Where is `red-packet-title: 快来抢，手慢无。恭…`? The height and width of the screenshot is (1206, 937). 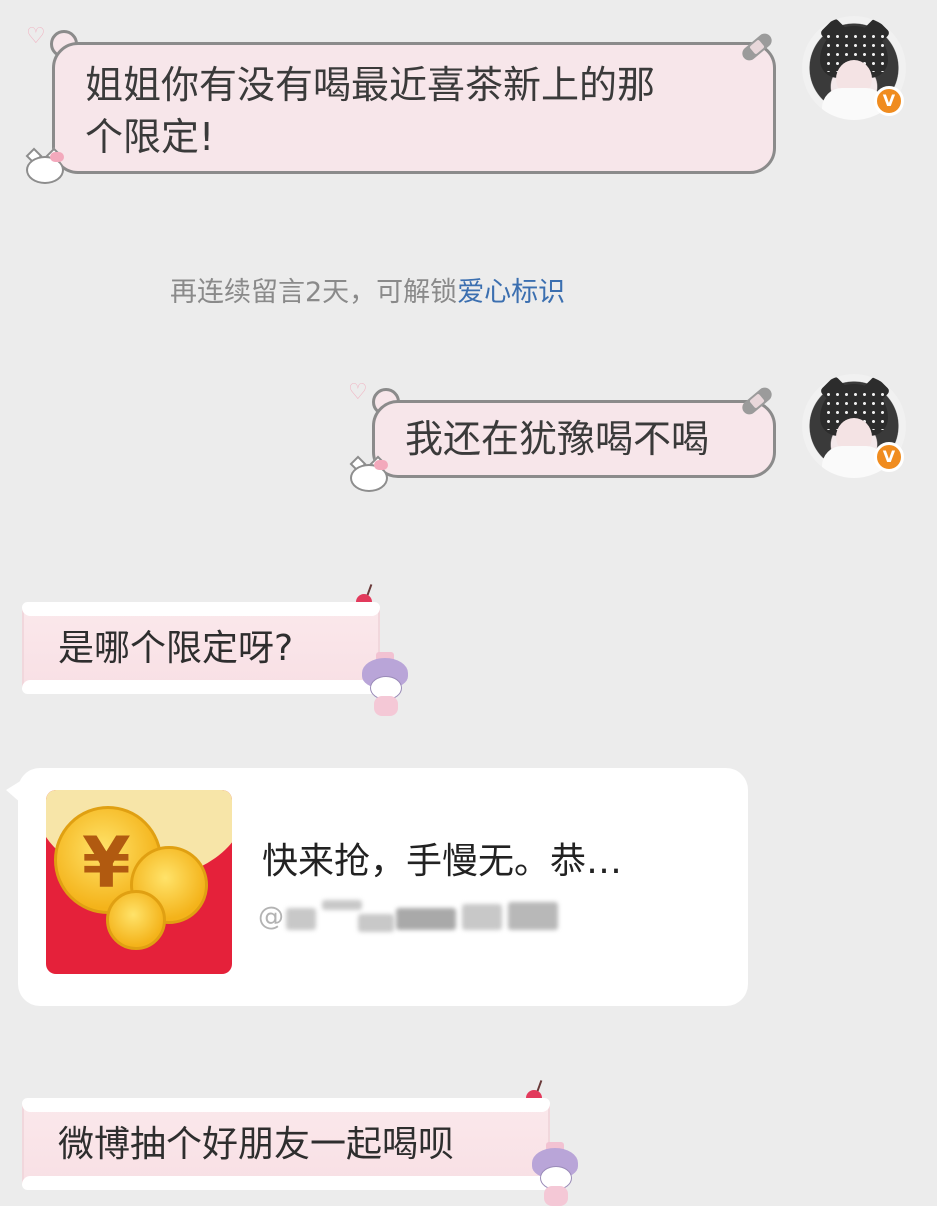 red-packet-title: 快来抢，手慢无。恭… is located at coordinates (442, 861).